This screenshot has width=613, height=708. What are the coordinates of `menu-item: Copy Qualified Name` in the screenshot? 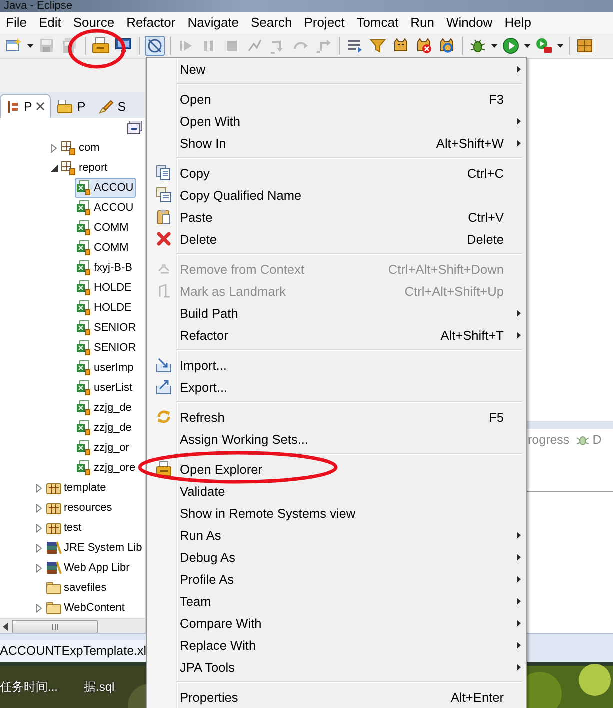 It's located at (336, 195).